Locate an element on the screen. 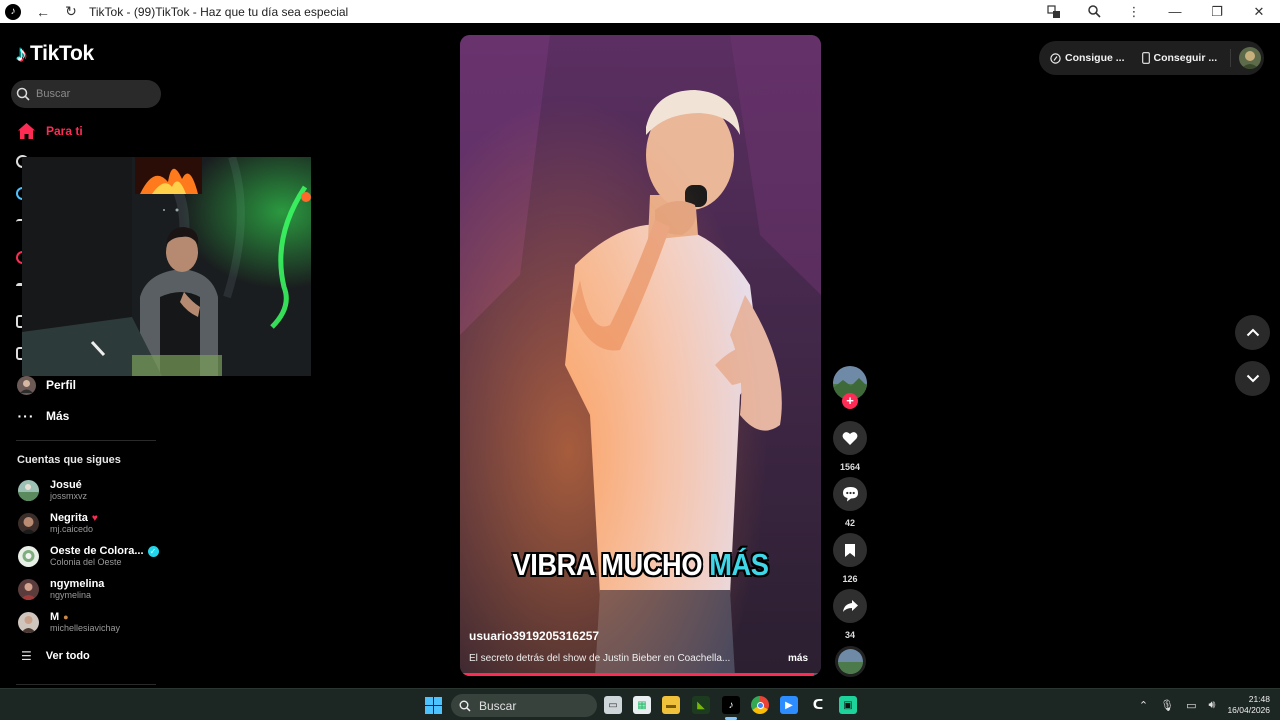 Image resolution: width=1280 pixels, height=720 pixels. next-video-button is located at coordinates (1252, 378).